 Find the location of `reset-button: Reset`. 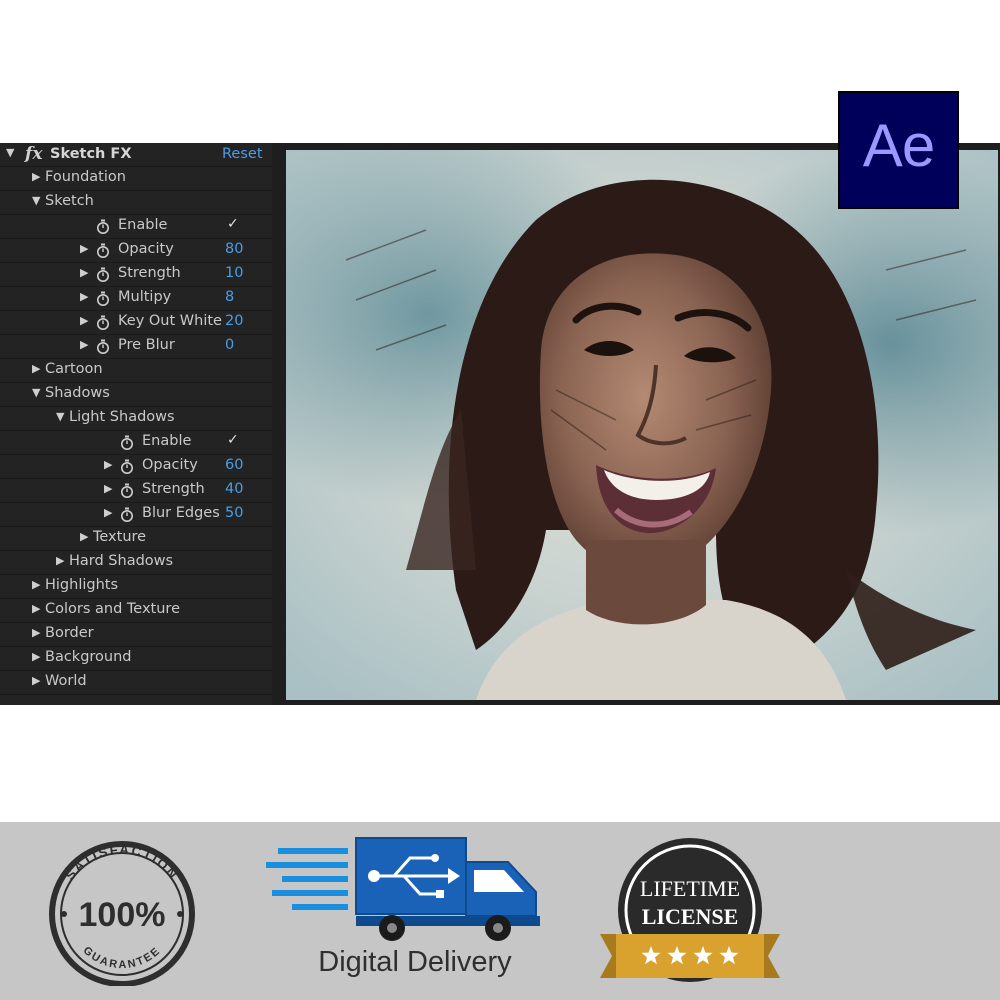

reset-button: Reset is located at coordinates (242, 154).